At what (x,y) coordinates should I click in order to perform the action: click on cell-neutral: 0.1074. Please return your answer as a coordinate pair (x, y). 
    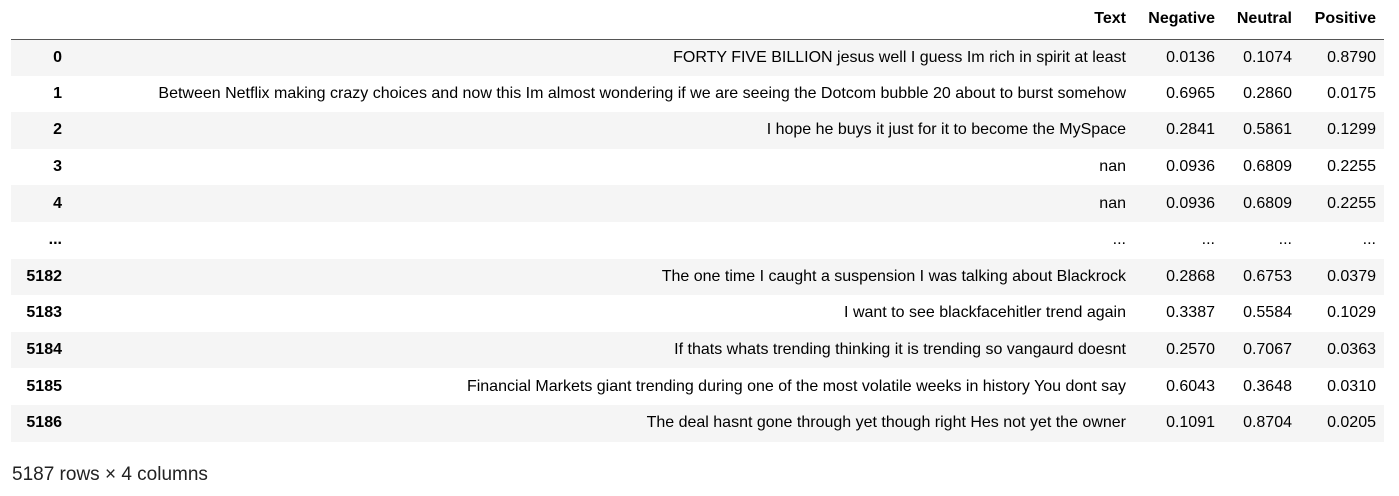
    Looking at the image, I should click on (1267, 57).